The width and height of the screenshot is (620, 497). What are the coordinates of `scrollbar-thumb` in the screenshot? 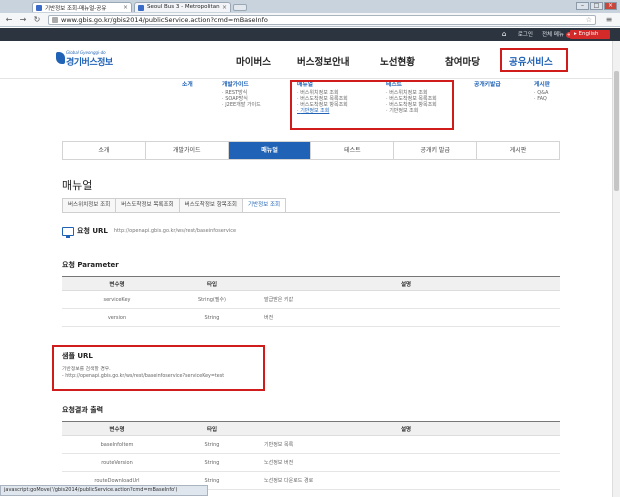 It's located at (616, 131).